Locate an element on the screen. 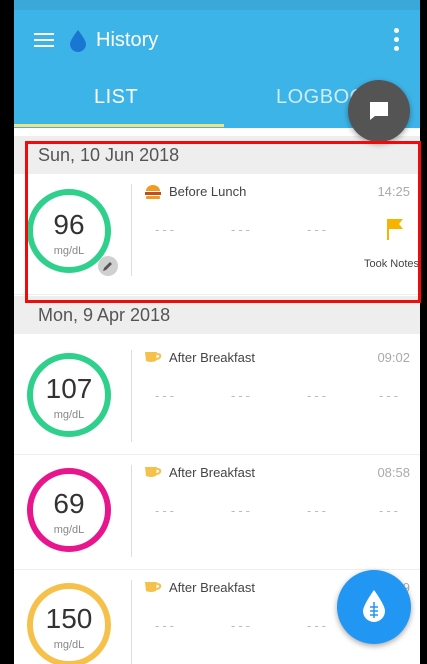 The width and height of the screenshot is (427, 664). status-bar is located at coordinates (217, 5).